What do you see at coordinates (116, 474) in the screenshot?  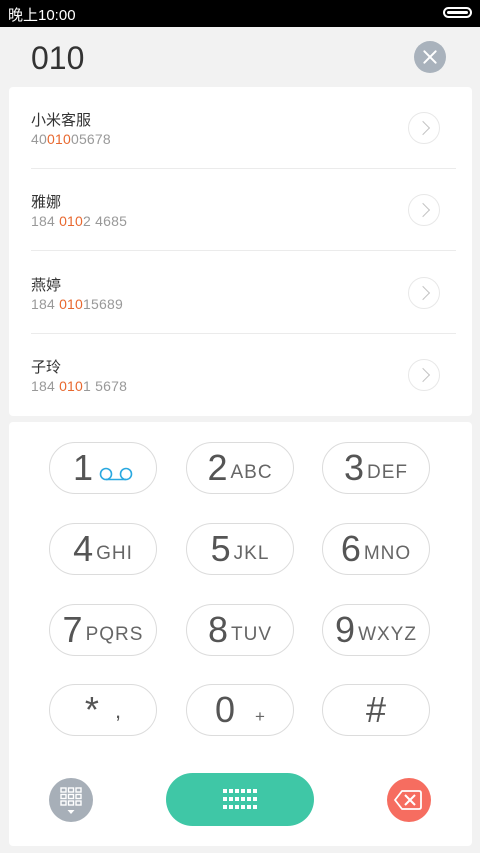 I see `voicemail-icon` at bounding box center [116, 474].